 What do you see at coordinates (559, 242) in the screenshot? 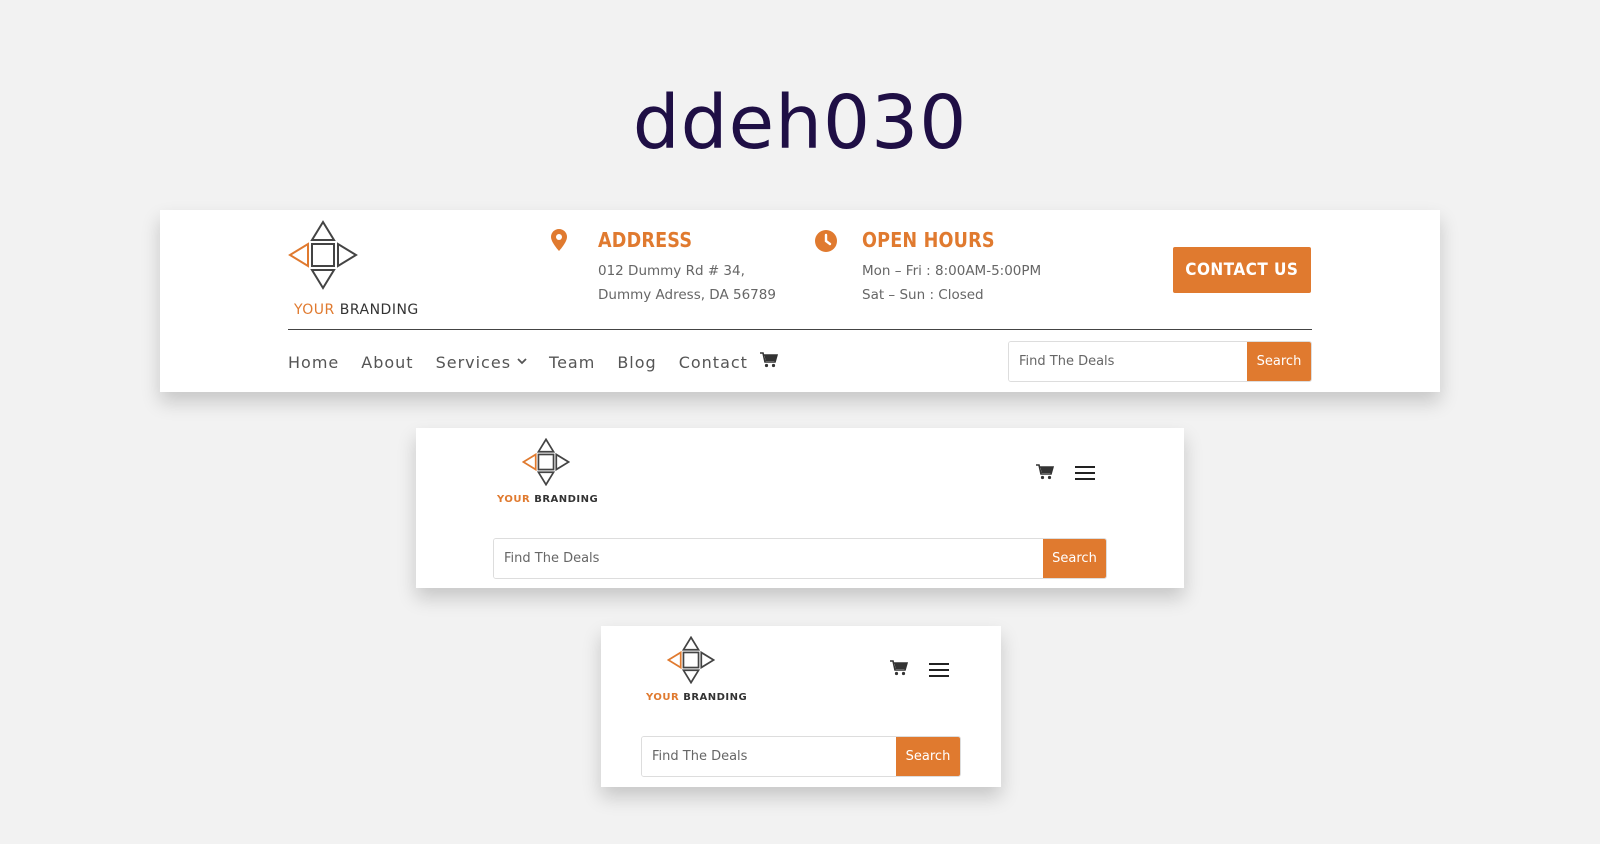
I see `map-pin-icon` at bounding box center [559, 242].